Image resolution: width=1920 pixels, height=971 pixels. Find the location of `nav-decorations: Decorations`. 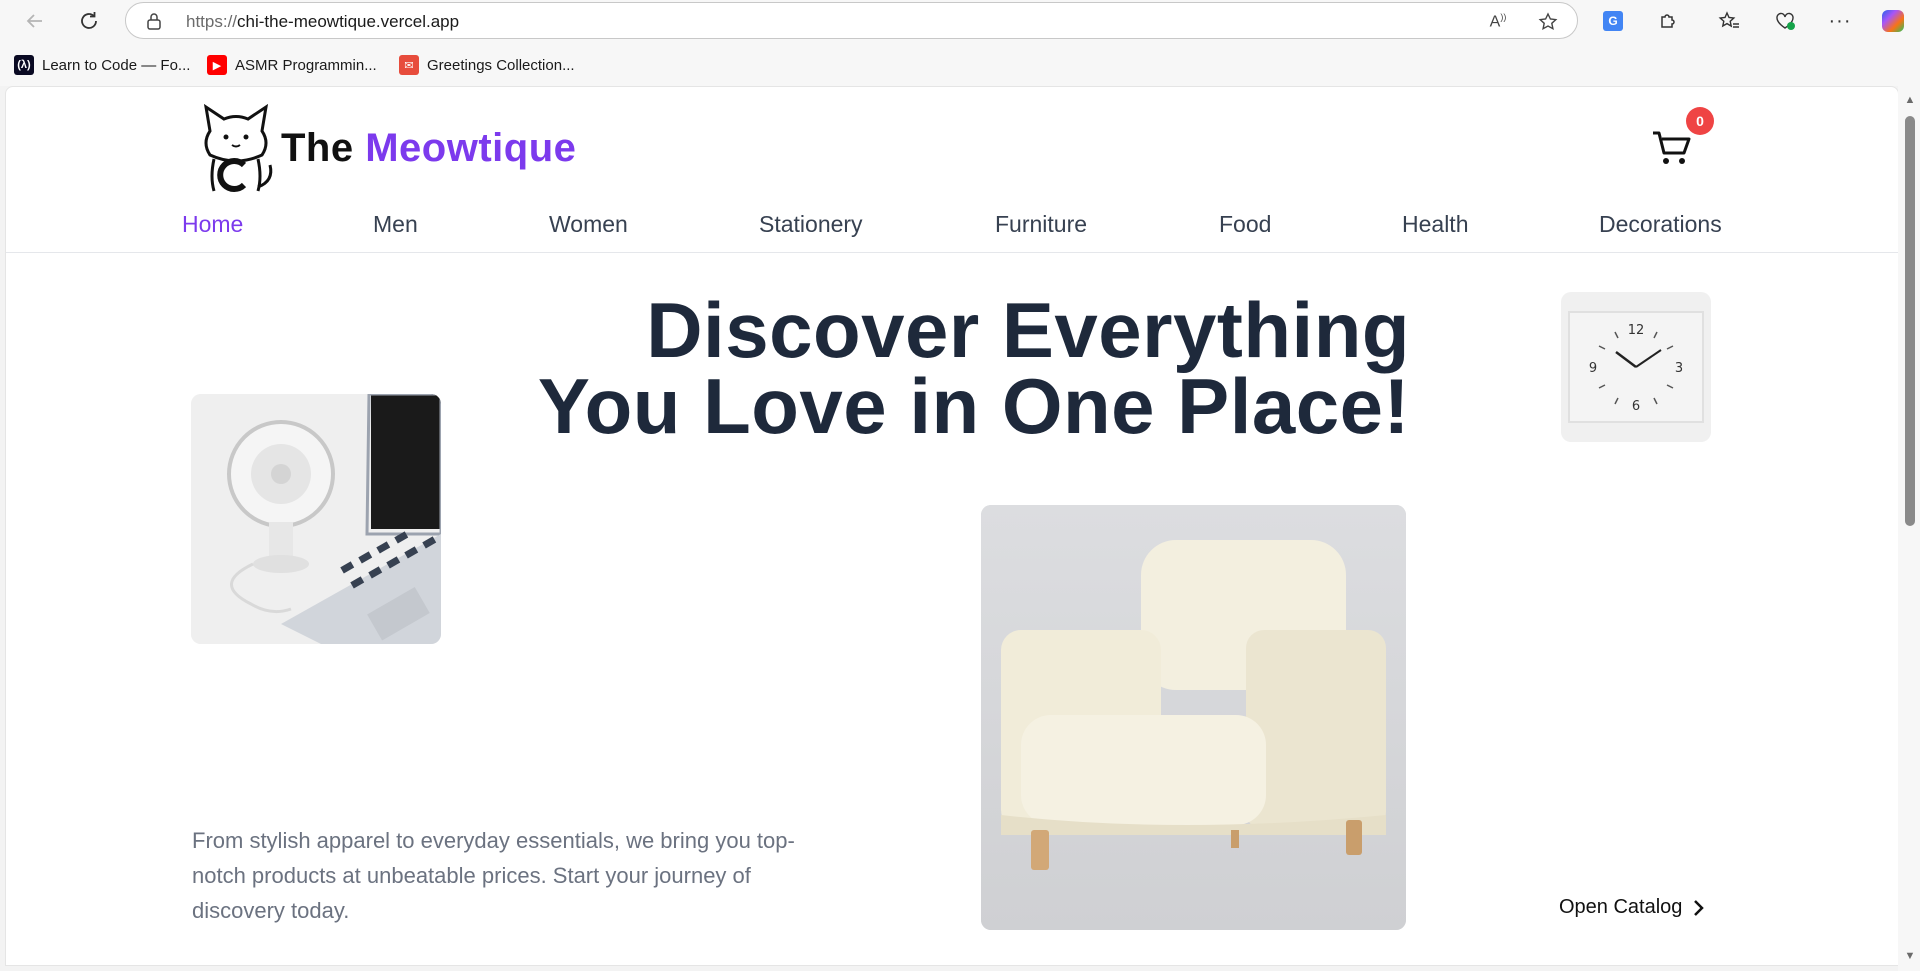

nav-decorations: Decorations is located at coordinates (1660, 224).